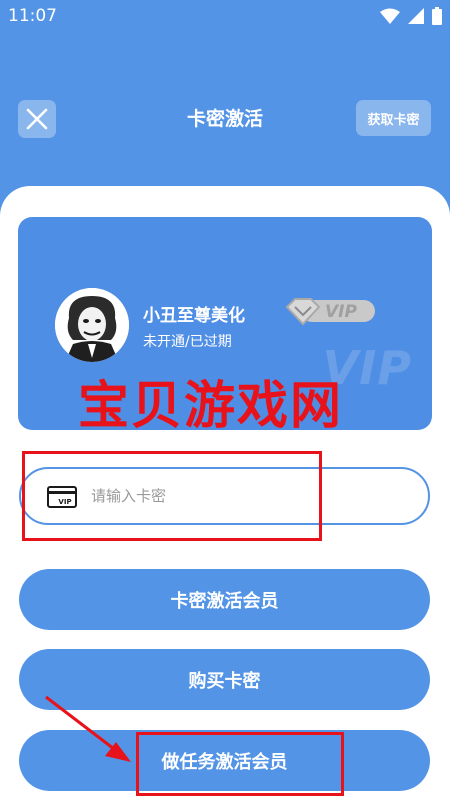 This screenshot has width=450, height=800. Describe the element at coordinates (92, 325) in the screenshot. I see `avatar` at that location.